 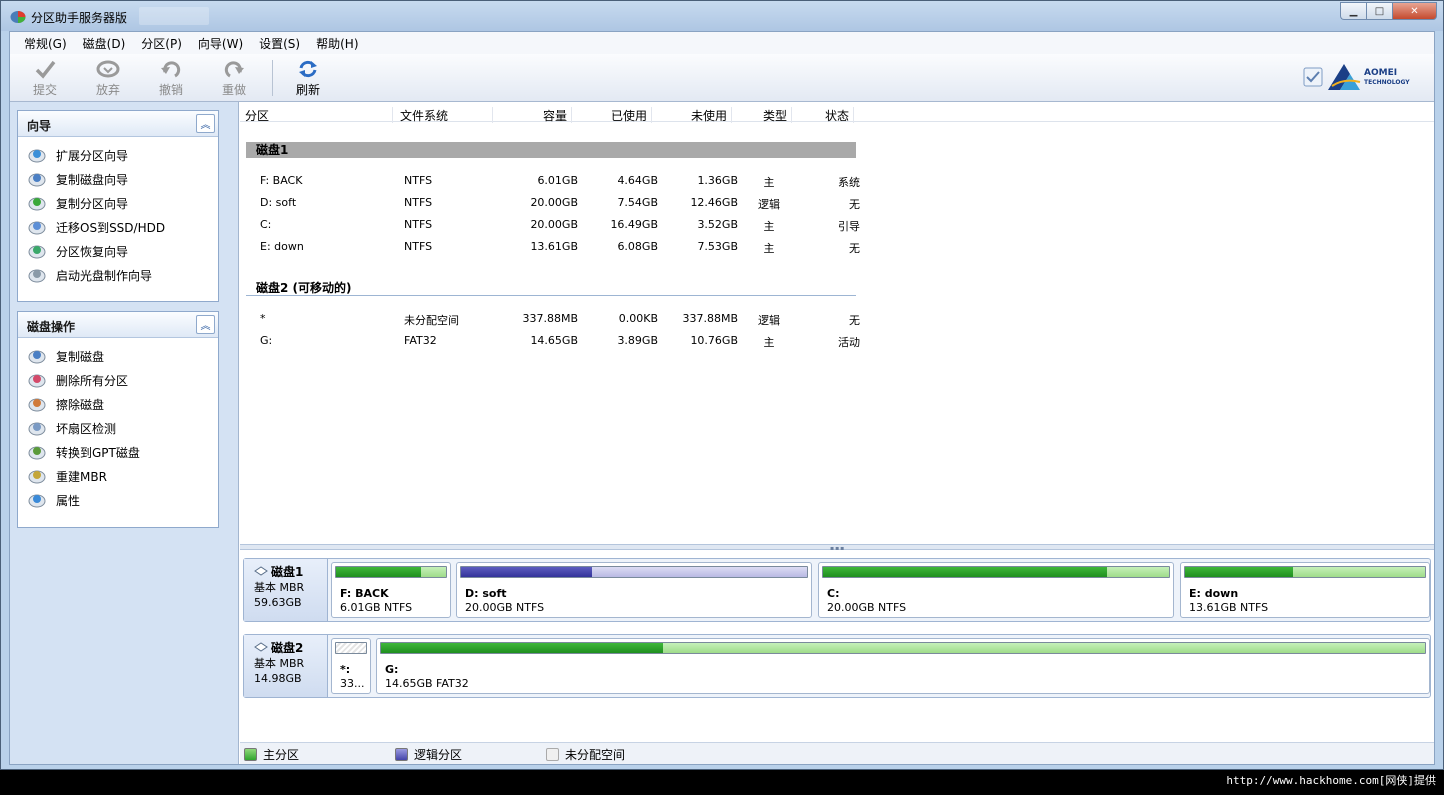 What do you see at coordinates (319, 115) in the screenshot?
I see `col-partition: 分区` at bounding box center [319, 115].